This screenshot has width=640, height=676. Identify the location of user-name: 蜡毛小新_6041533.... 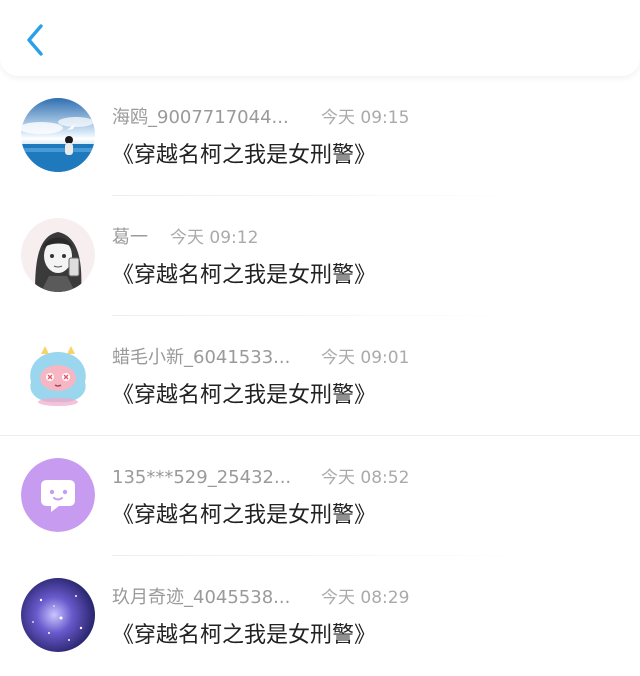
(201, 358).